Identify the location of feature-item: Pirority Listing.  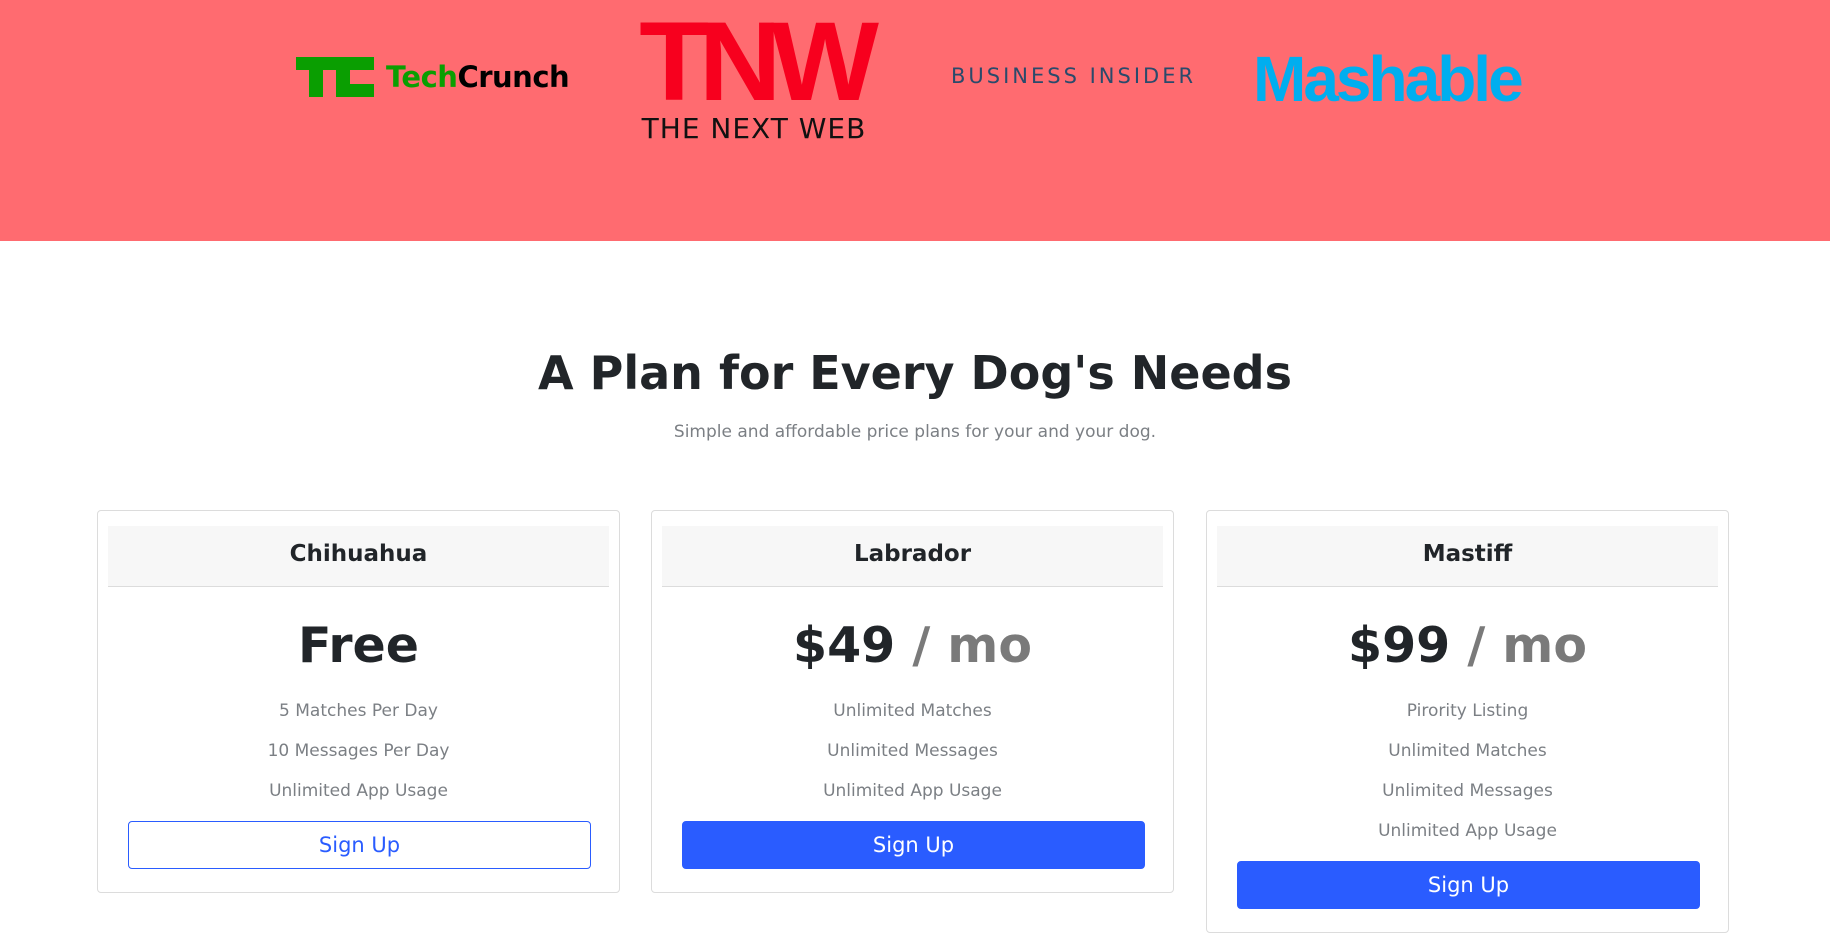
(1467, 711).